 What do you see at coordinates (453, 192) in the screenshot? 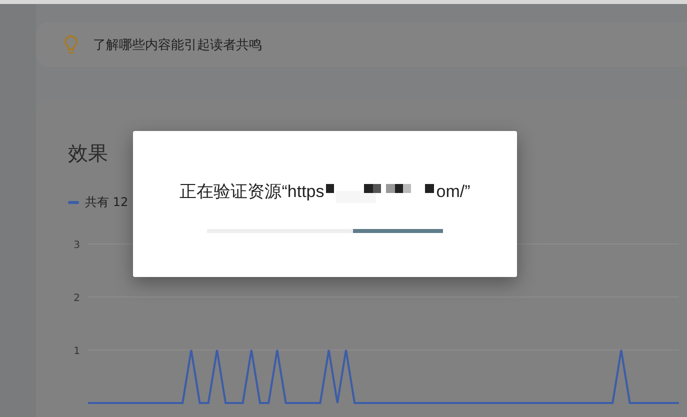
I see `dialog-message: om/”` at bounding box center [453, 192].